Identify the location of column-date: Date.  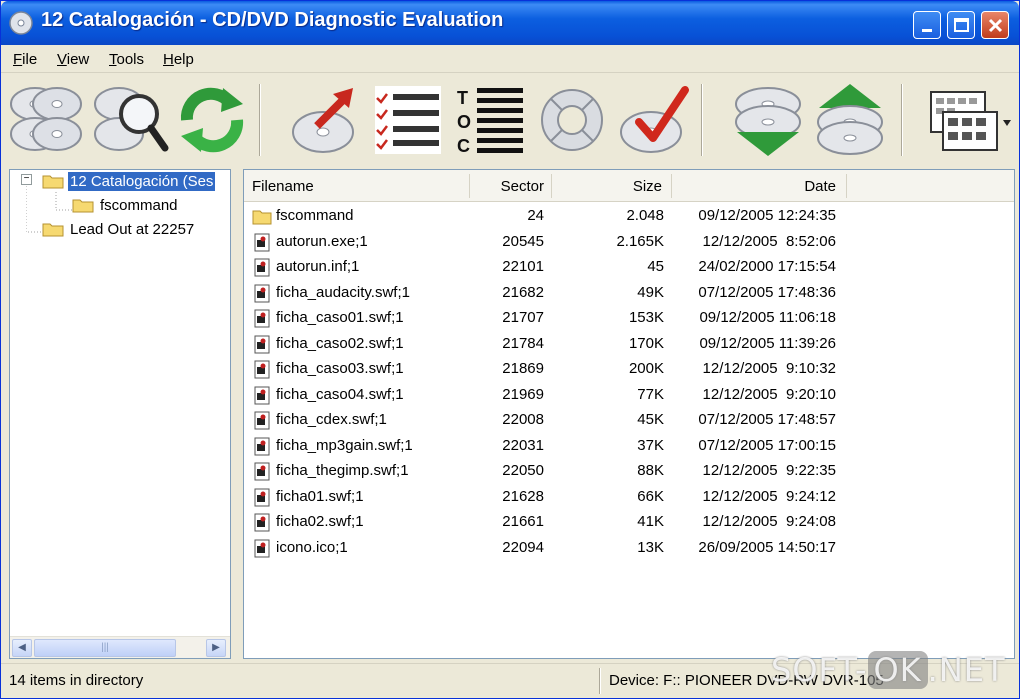
(754, 186).